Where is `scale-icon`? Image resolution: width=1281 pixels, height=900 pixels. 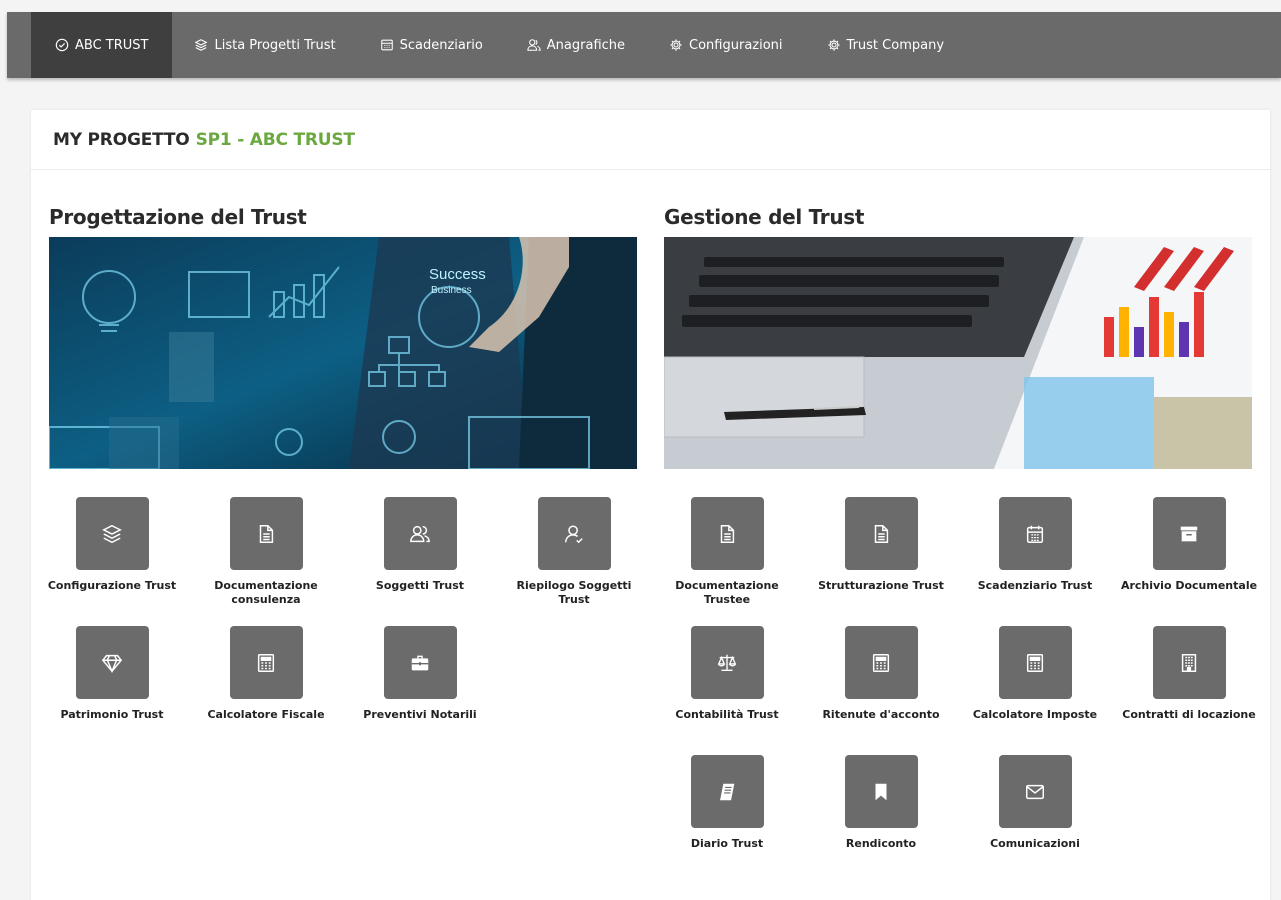
scale-icon is located at coordinates (727, 662).